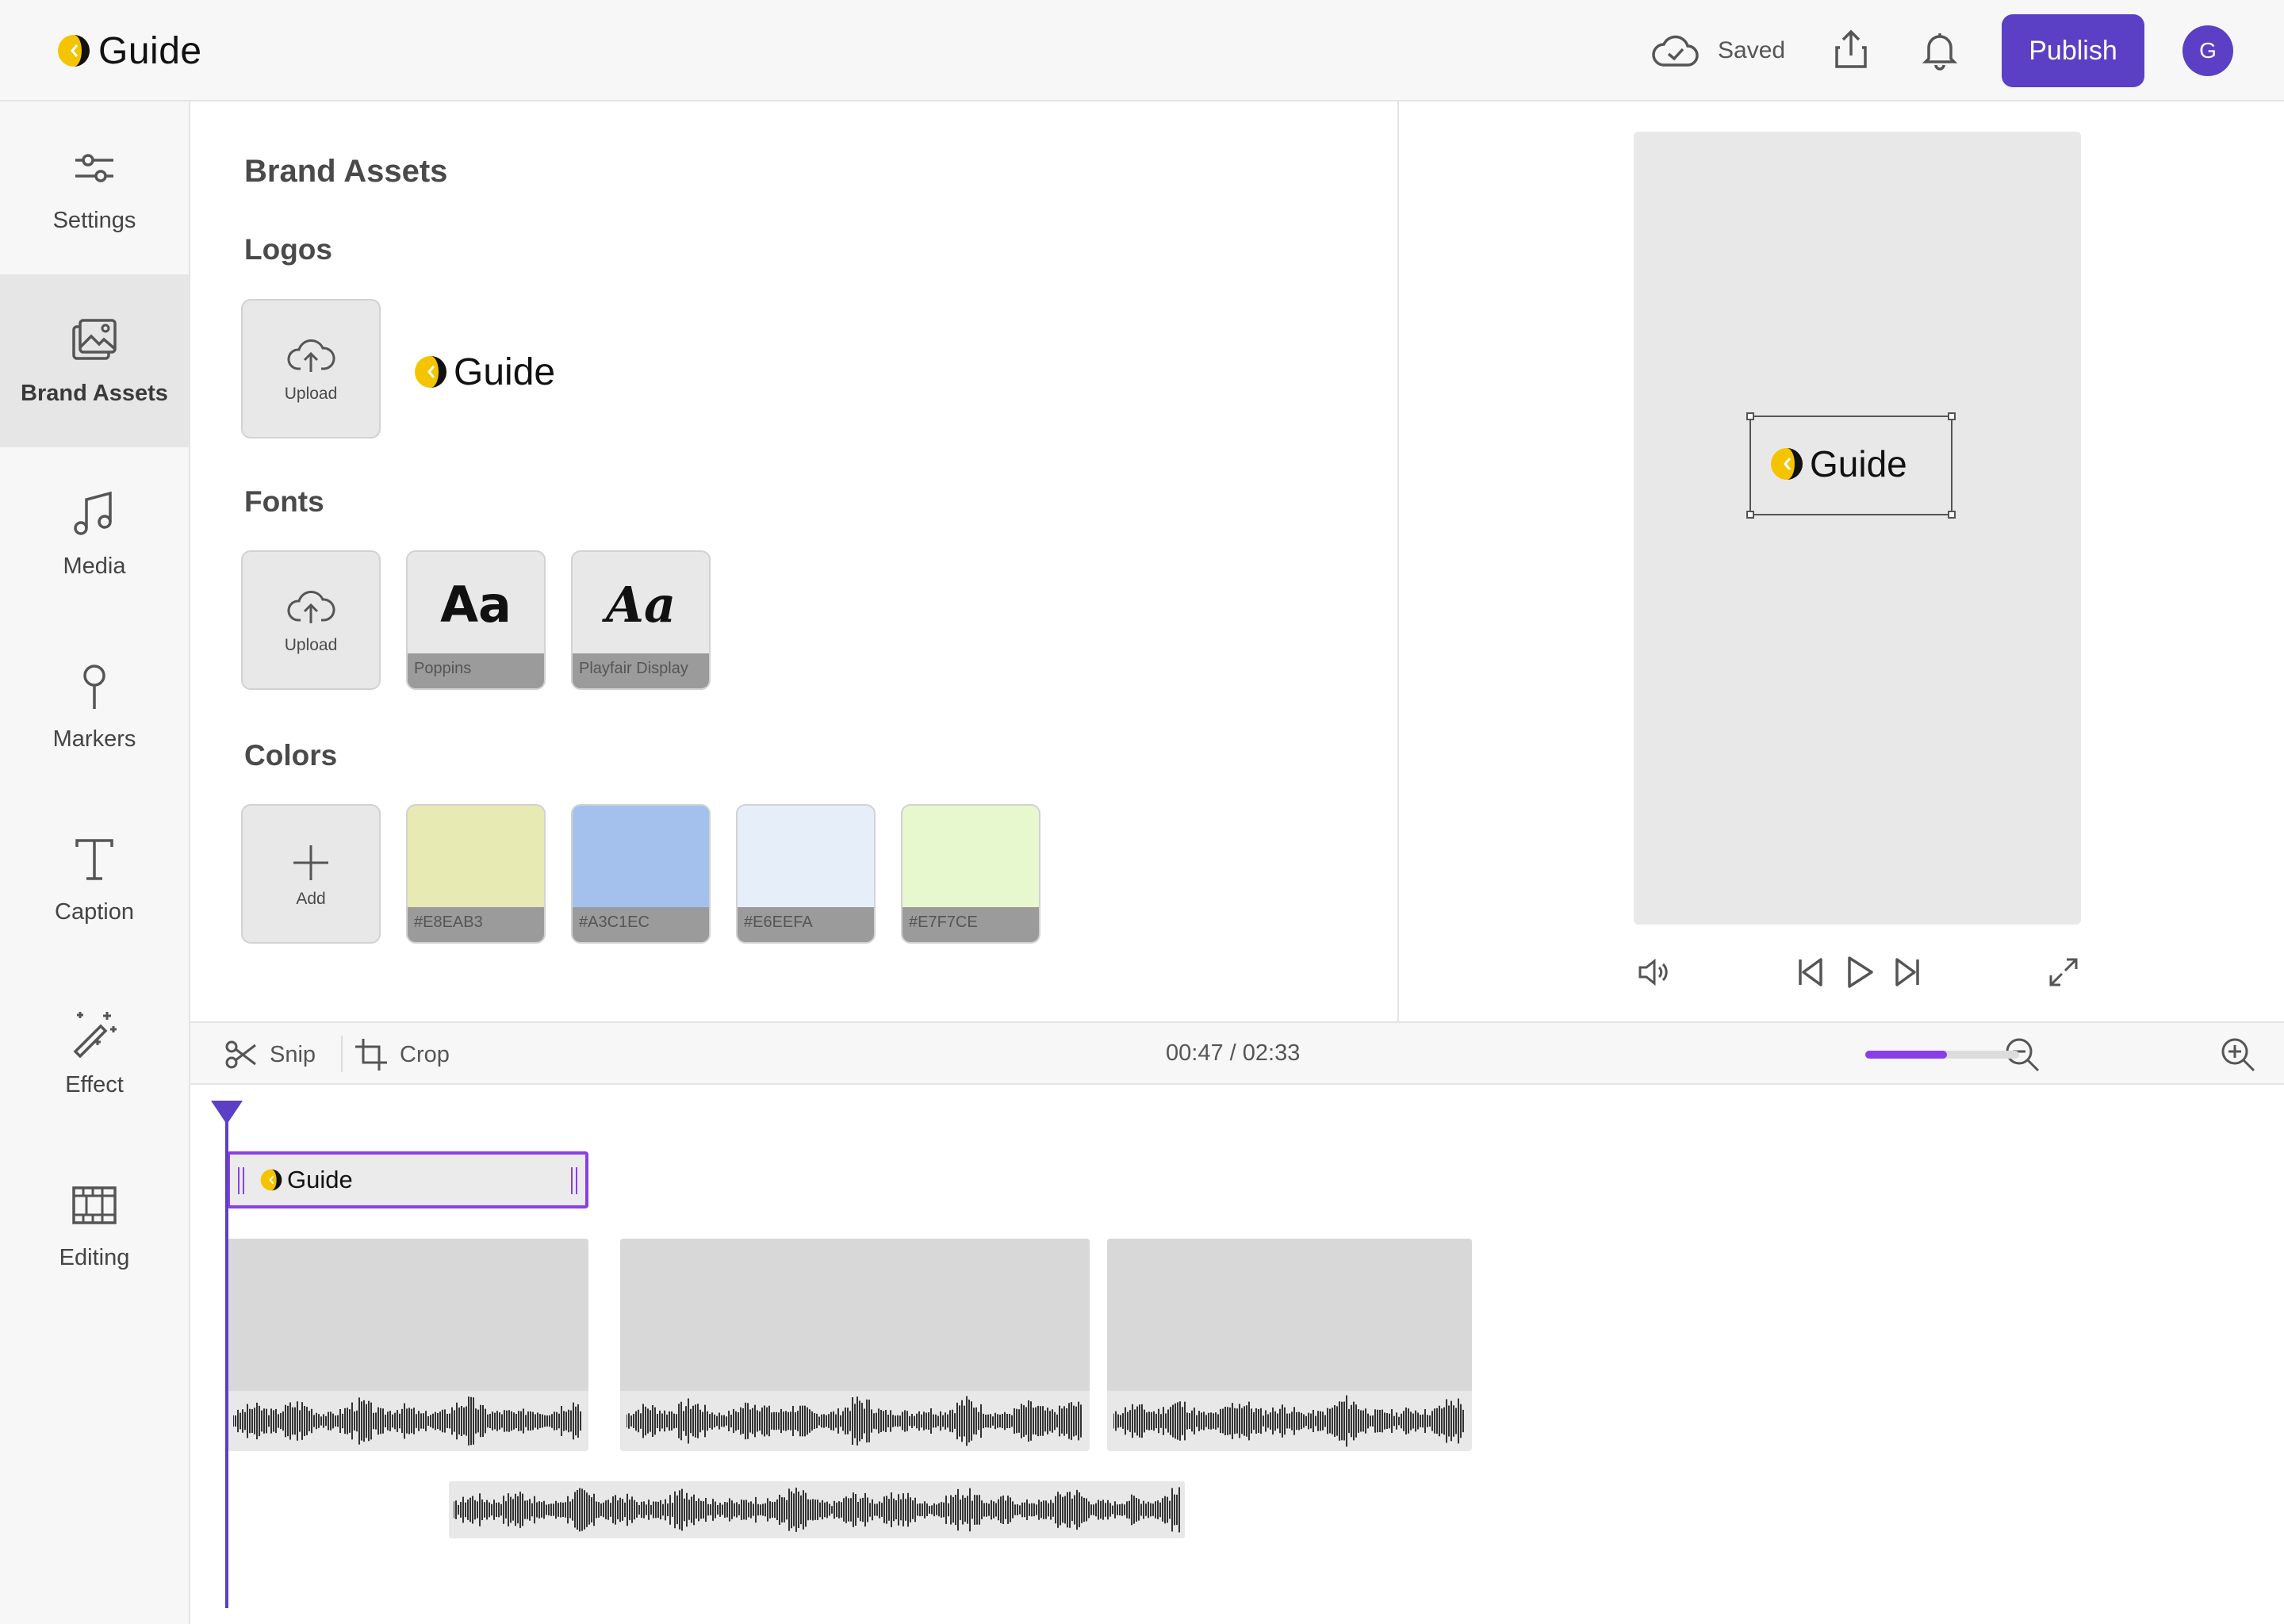  I want to click on audio-waveform, so click(817, 1510).